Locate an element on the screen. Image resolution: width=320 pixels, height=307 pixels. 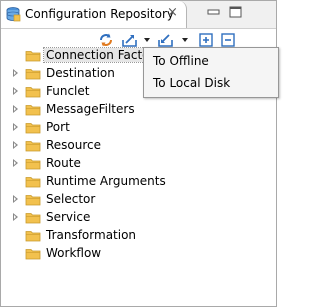
tree-item-runtime-arguments: Runtime Arguments is located at coordinates (138, 182).